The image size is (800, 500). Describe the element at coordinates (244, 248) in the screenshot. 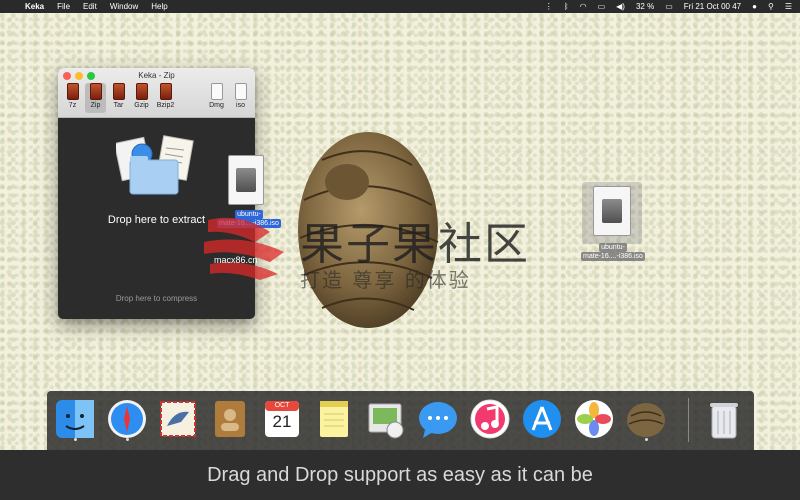

I see `watermark-logo` at that location.